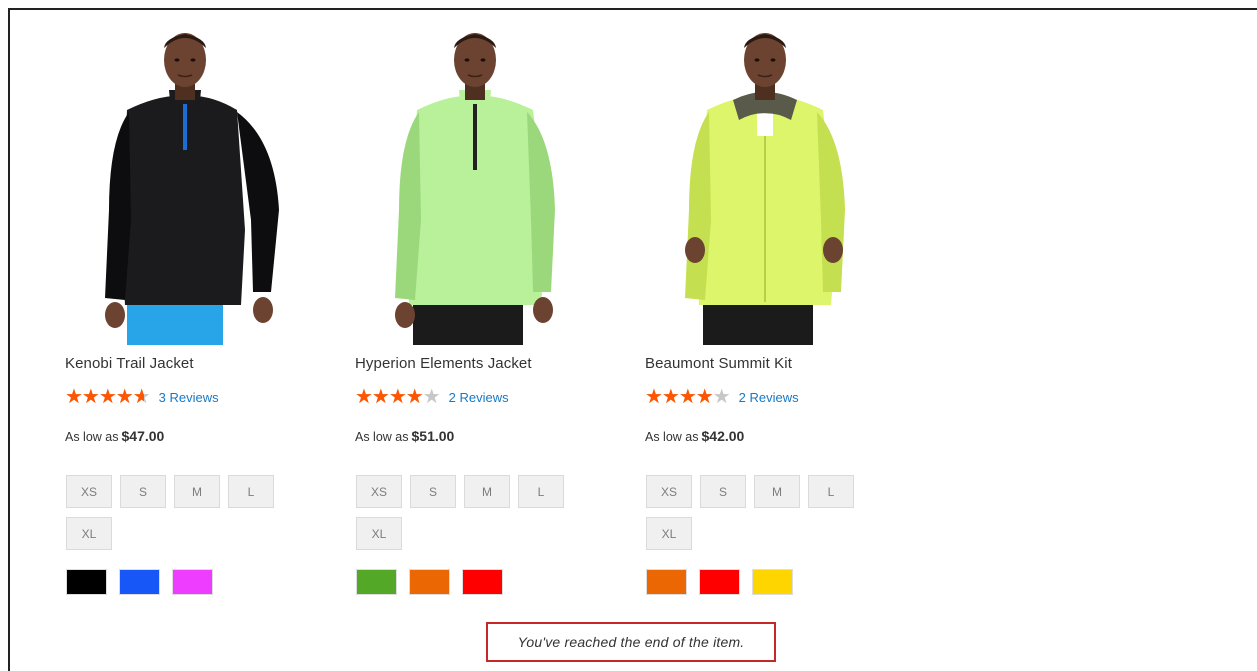  Describe the element at coordinates (433, 436) in the screenshot. I see `price-amount: $51.00` at that location.